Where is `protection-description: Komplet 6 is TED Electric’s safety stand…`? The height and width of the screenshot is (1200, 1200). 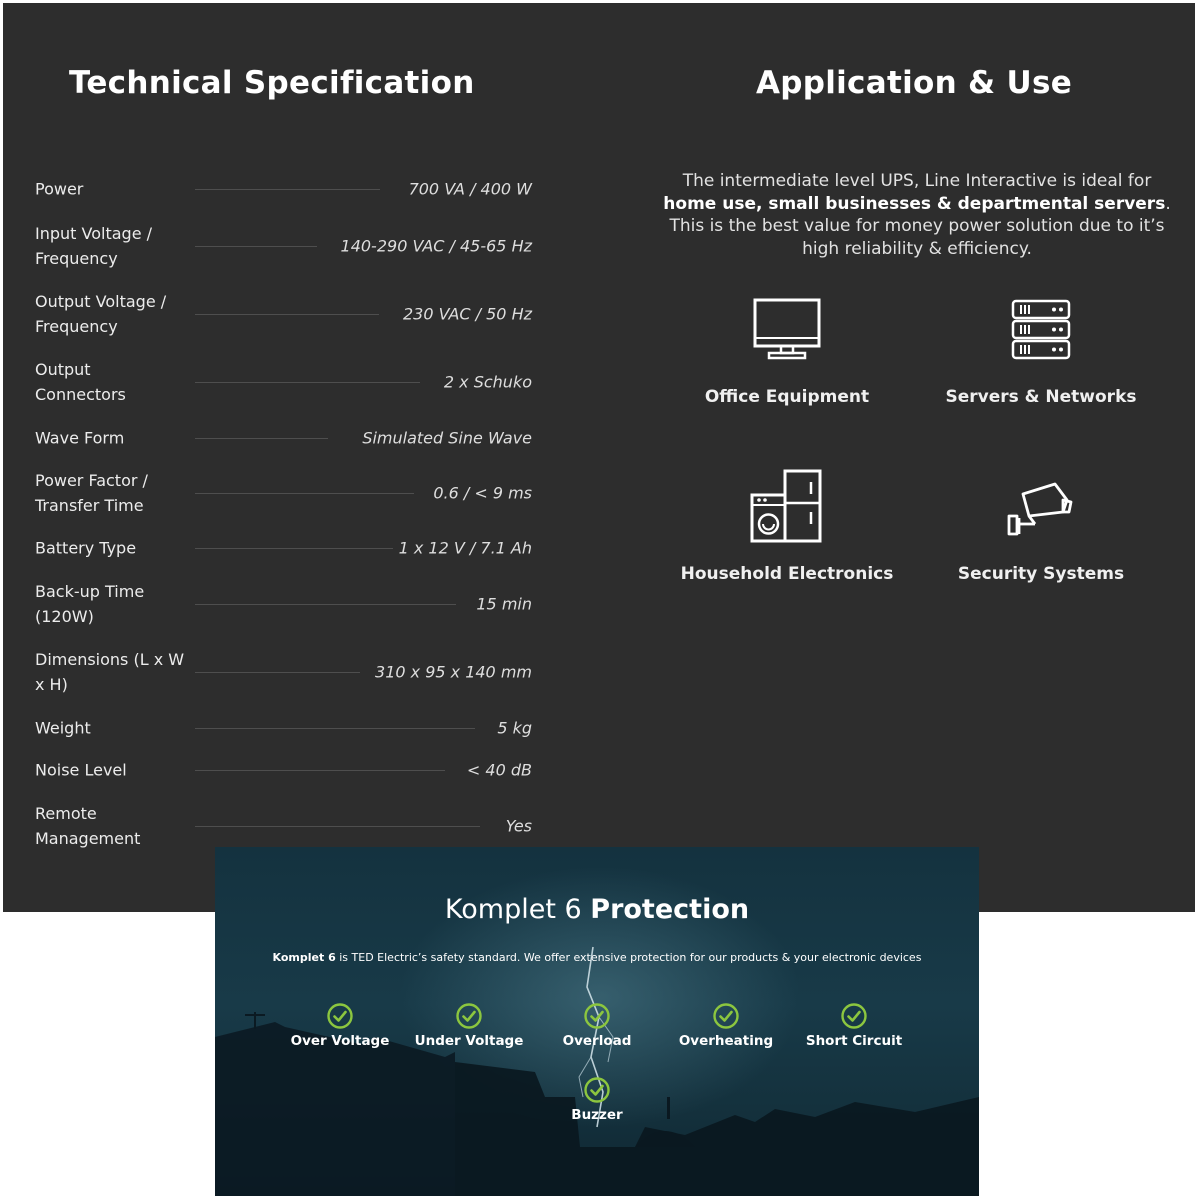 protection-description: Komplet 6 is TED Electric’s safety stand… is located at coordinates (597, 957).